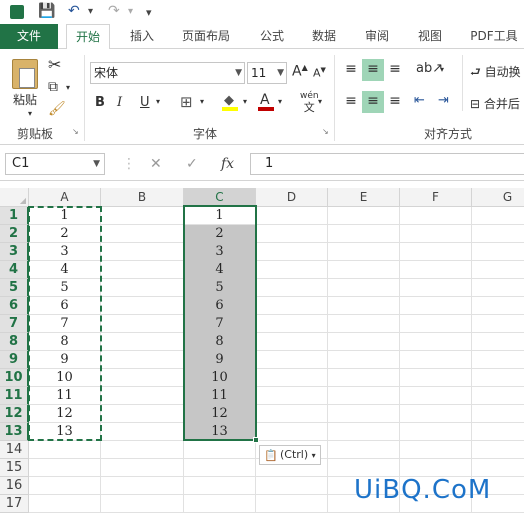  What do you see at coordinates (65, 216) in the screenshot?
I see `cell-a1: 1` at bounding box center [65, 216].